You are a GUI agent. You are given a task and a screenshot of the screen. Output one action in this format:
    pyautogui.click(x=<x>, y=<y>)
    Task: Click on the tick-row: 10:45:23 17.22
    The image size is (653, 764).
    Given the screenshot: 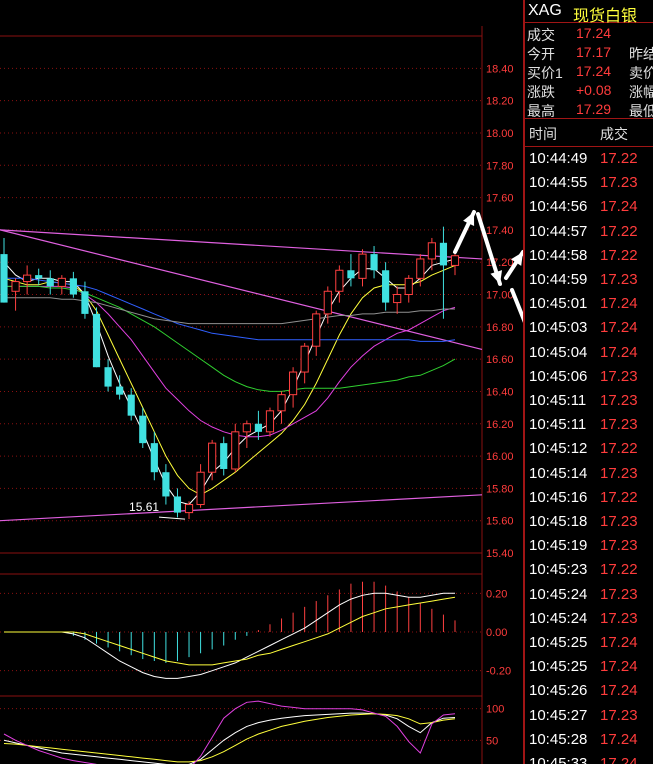 What is the action you would take?
    pyautogui.click(x=589, y=571)
    